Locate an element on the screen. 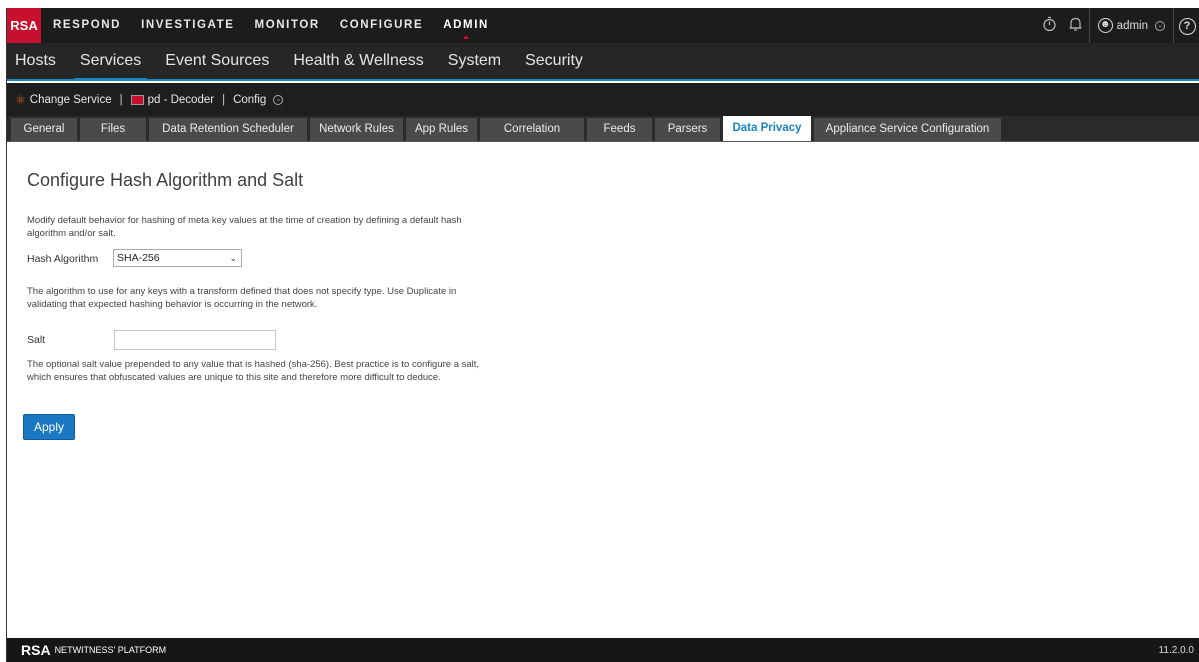 Image resolution: width=1199 pixels, height=662 pixels. help-icon: ? is located at coordinates (1187, 26).